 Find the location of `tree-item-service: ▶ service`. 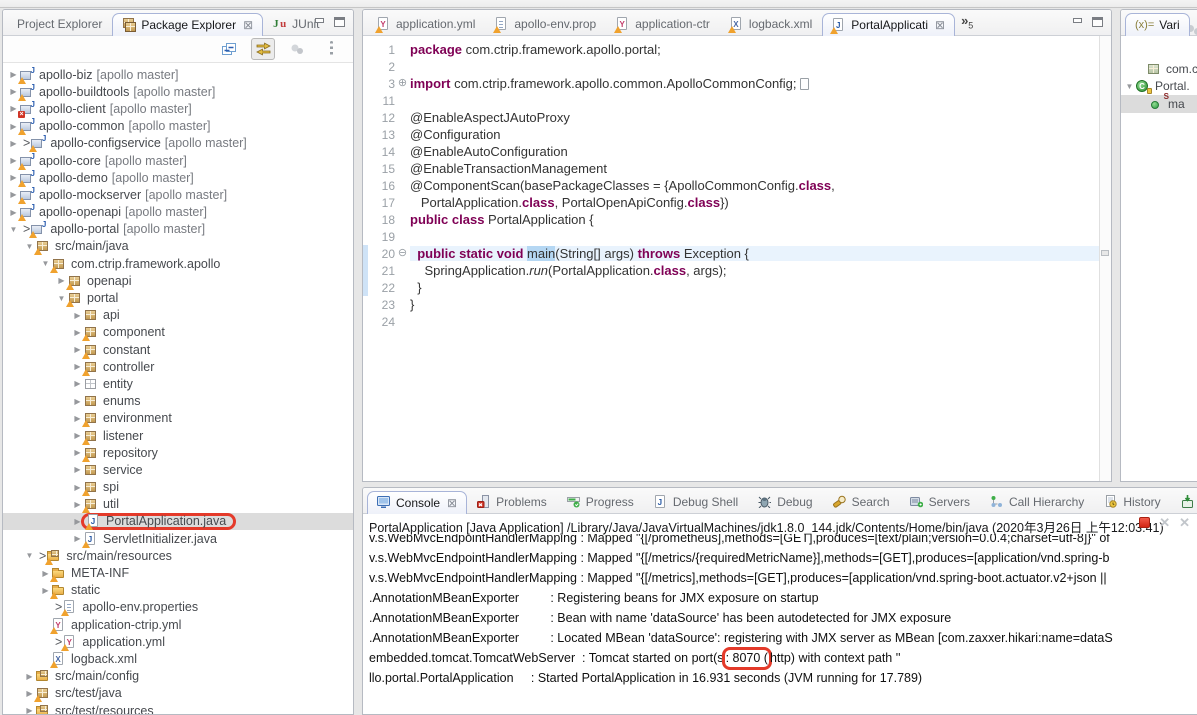

tree-item-service: ▶ service is located at coordinates (178, 469).